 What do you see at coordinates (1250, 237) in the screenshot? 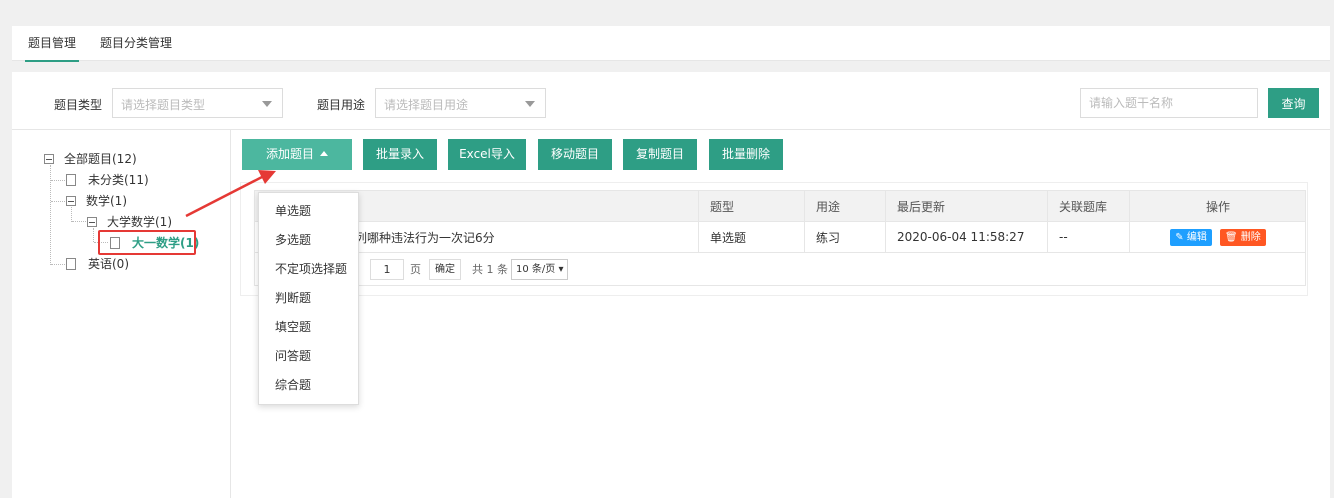
I see `delete-label: 删除` at bounding box center [1250, 237].